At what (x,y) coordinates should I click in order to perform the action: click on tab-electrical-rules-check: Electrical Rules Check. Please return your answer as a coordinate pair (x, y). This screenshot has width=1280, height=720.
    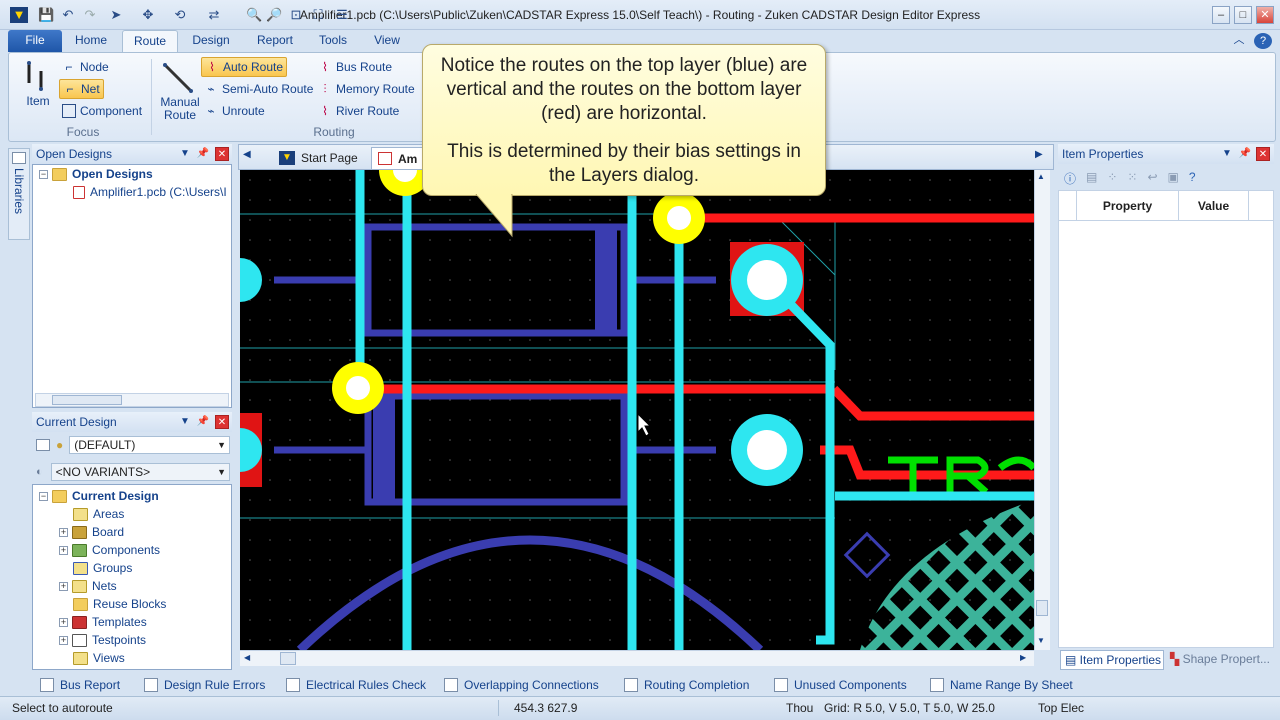
    Looking at the image, I should click on (356, 685).